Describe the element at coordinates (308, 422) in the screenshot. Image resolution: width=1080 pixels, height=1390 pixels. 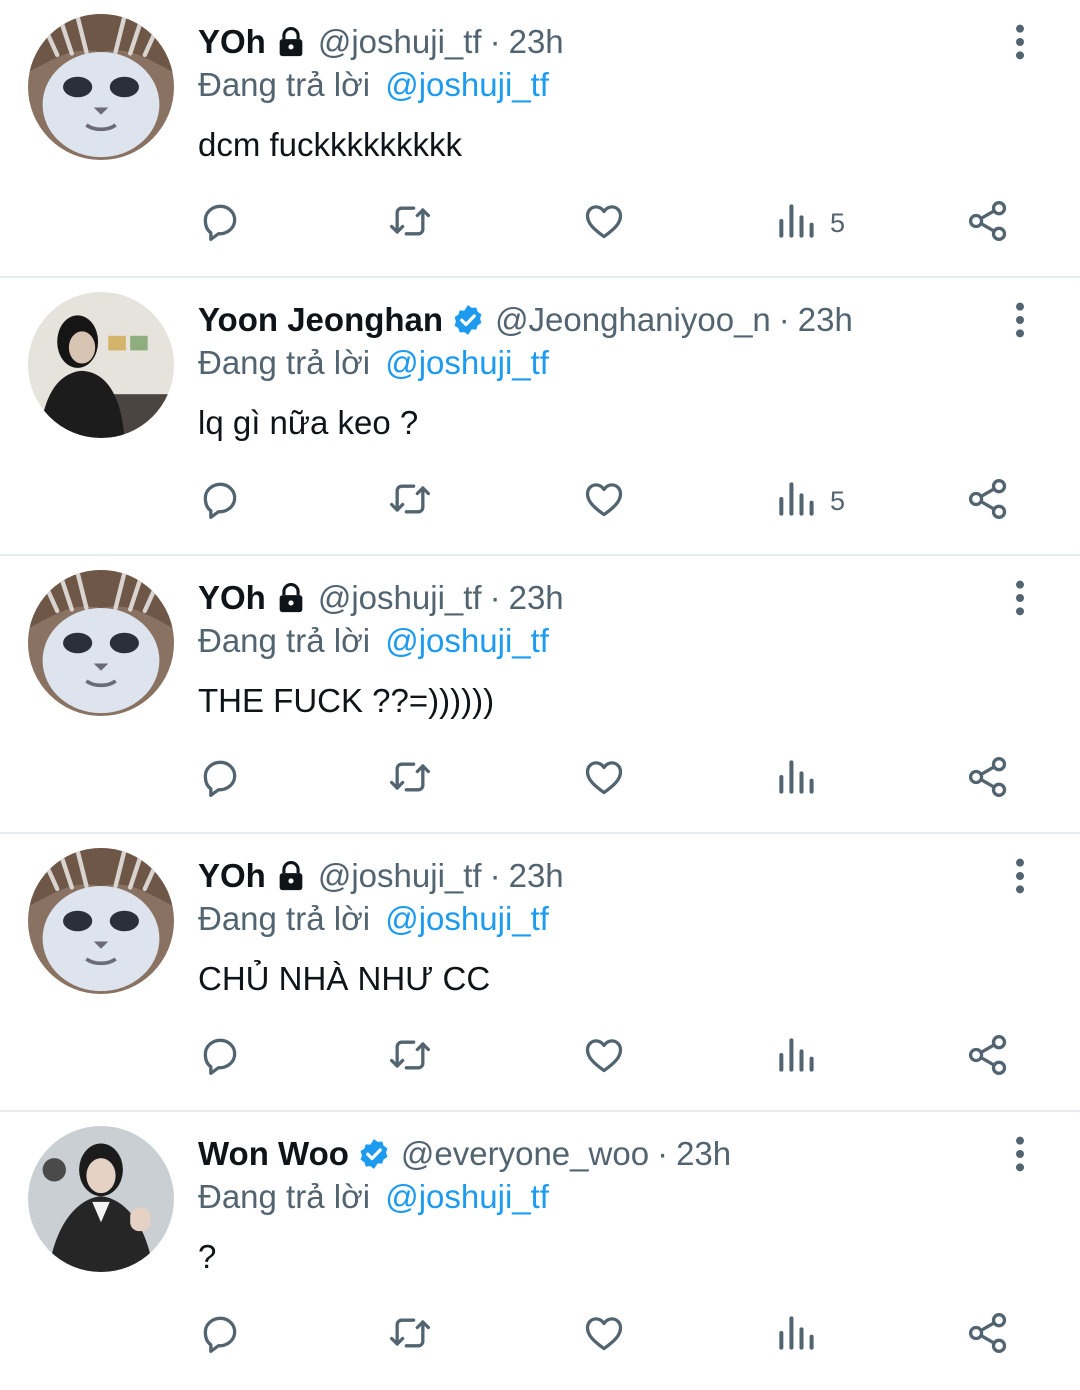
I see `tweet-text: lq gì nữa keo ?` at that location.